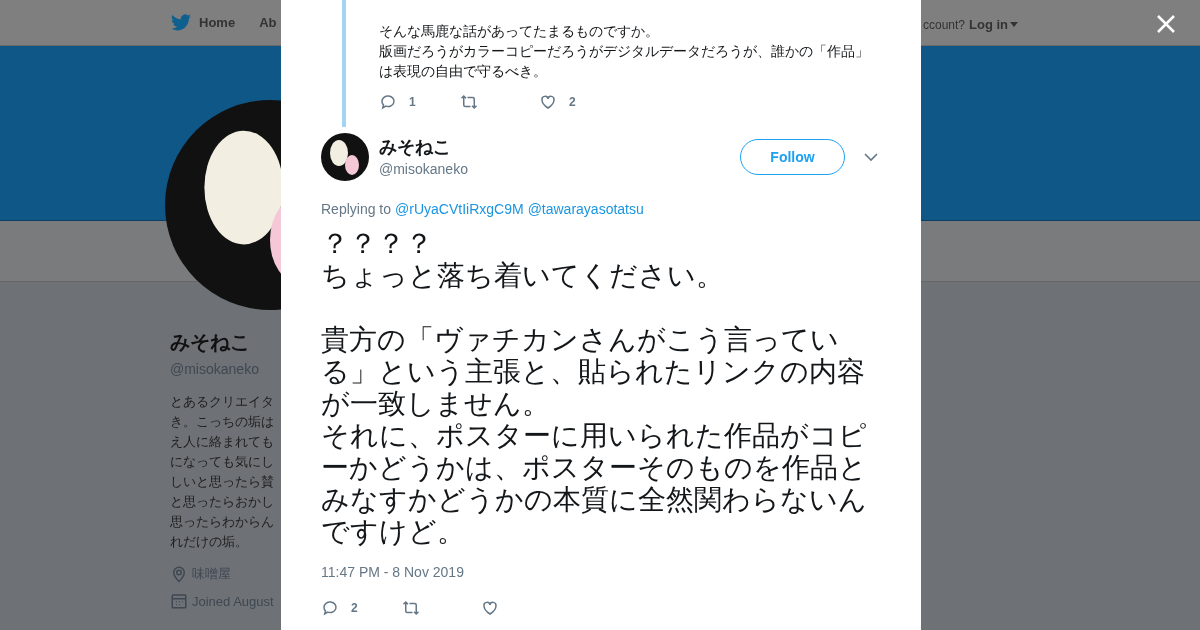 The height and width of the screenshot is (630, 1200). What do you see at coordinates (181, 22) in the screenshot?
I see `bird-icon` at bounding box center [181, 22].